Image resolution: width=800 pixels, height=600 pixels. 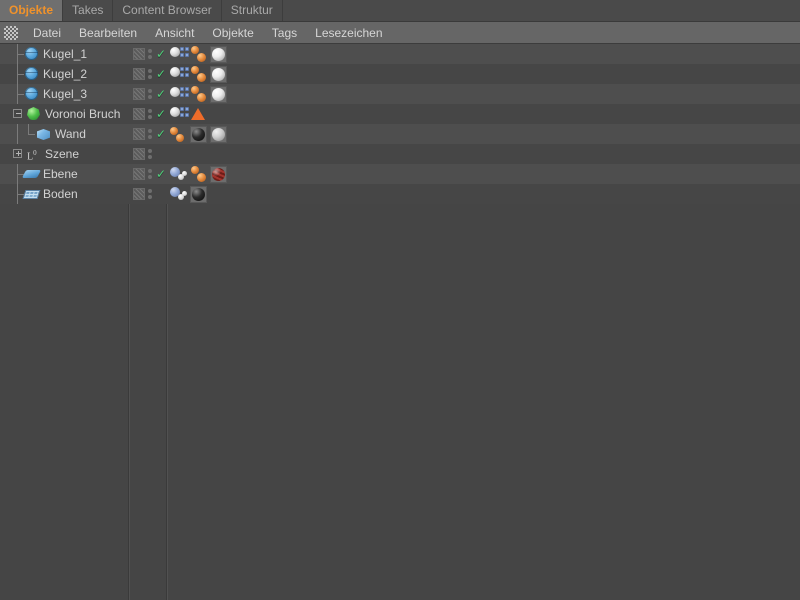 What do you see at coordinates (64, 174) in the screenshot?
I see `object-name-cell: Ebene` at bounding box center [64, 174].